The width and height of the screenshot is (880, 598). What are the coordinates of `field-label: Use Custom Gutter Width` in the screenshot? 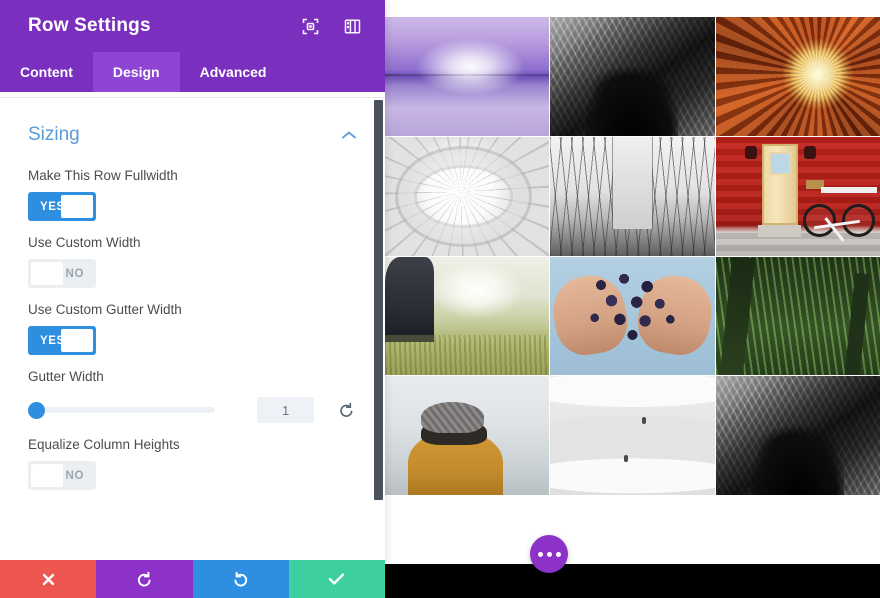 It's located at (105, 309).